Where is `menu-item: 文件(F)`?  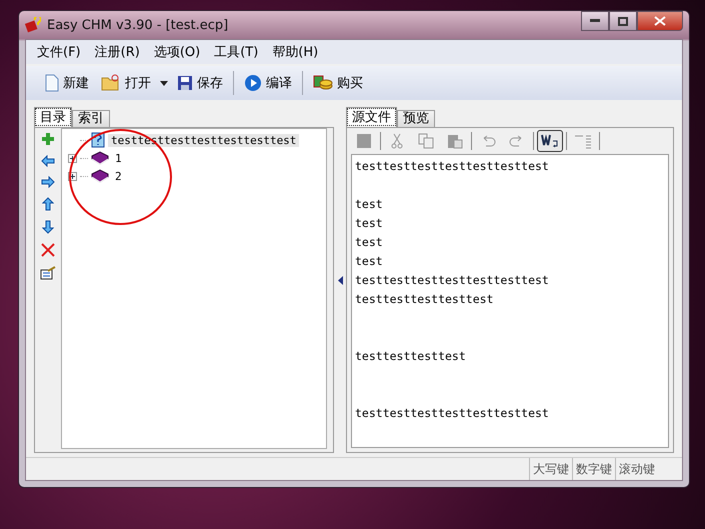
menu-item: 文件(F) is located at coordinates (59, 52).